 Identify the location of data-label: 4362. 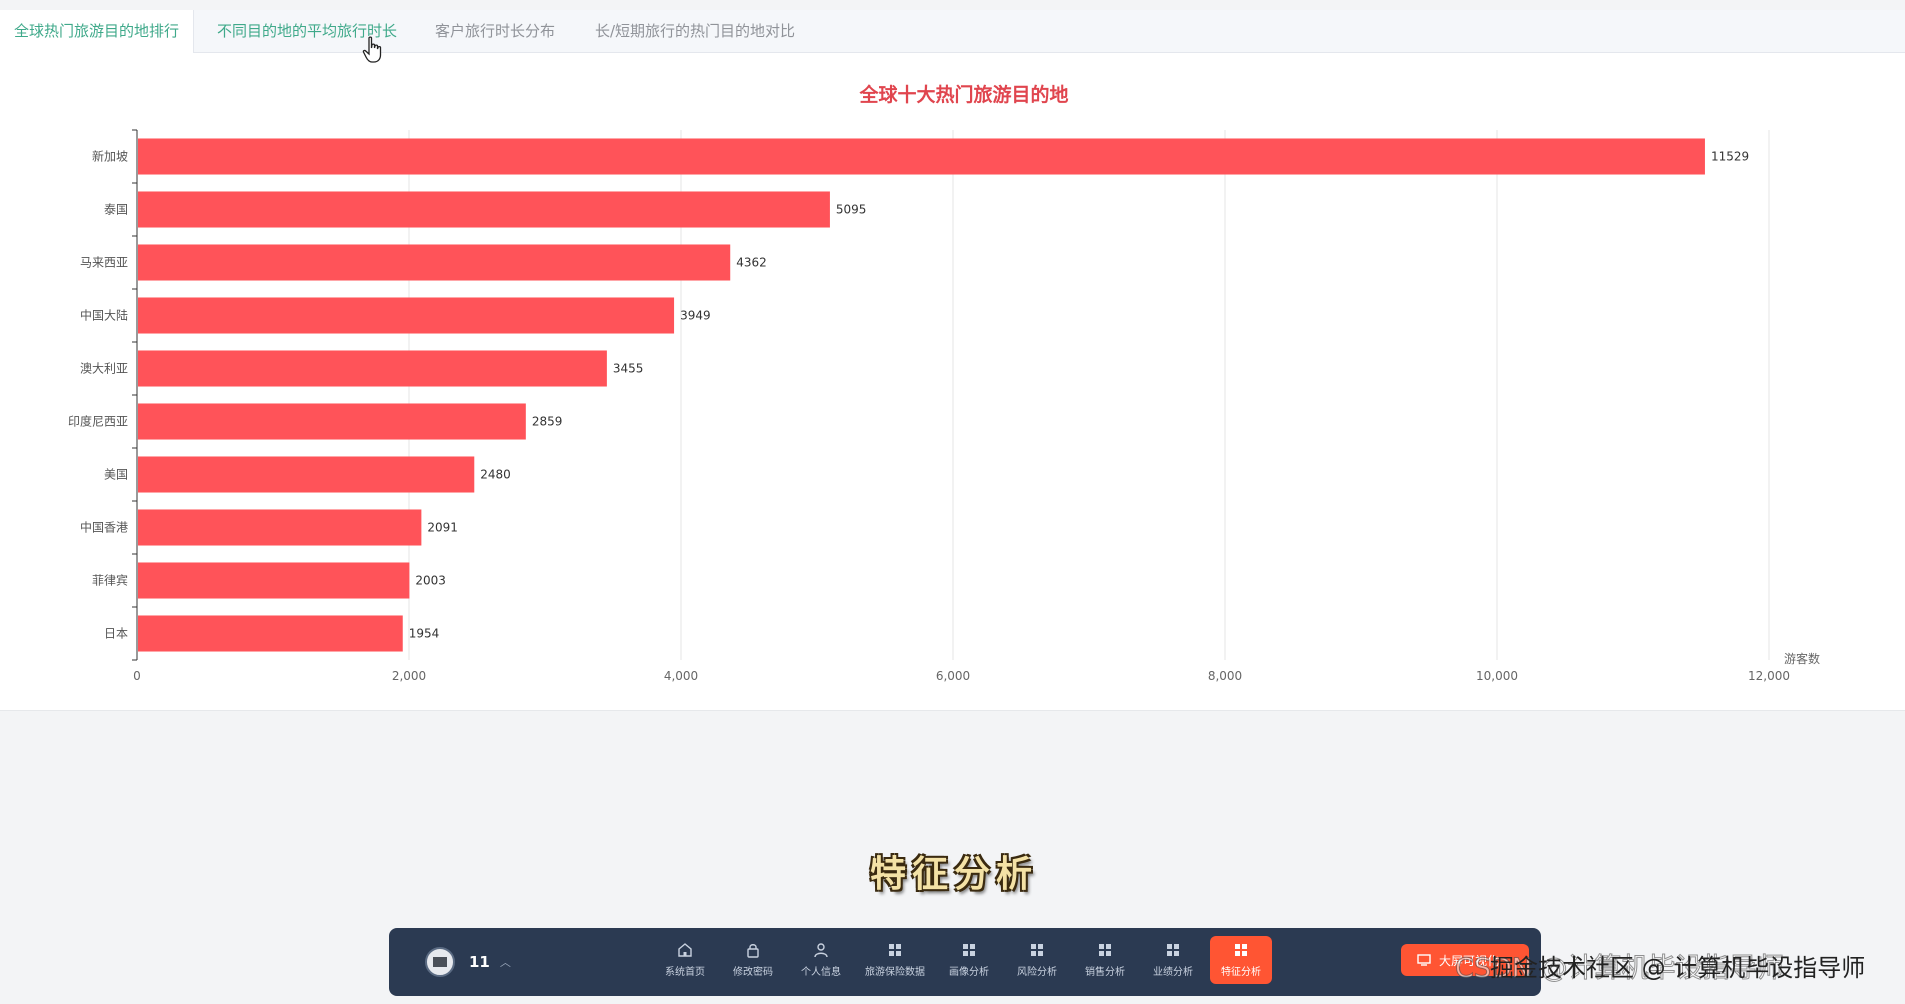
(751, 263).